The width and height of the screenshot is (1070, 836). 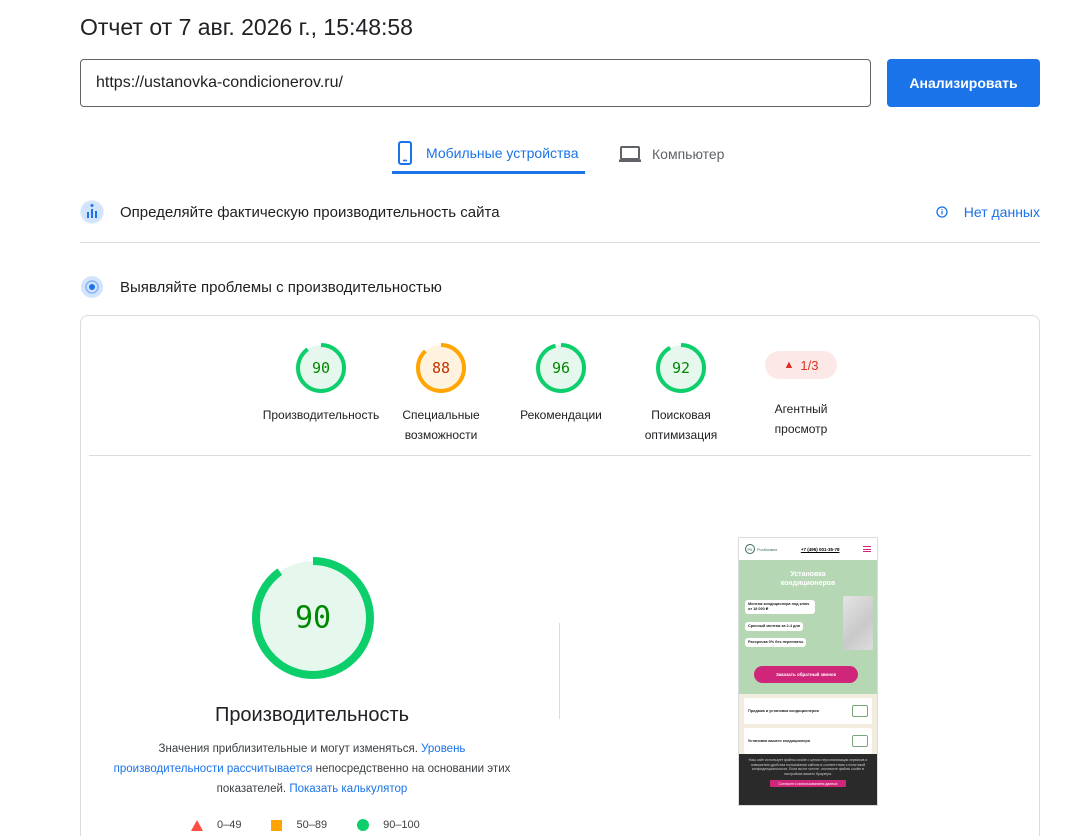 What do you see at coordinates (348, 789) in the screenshot?
I see `show-calculator-link: Показать калькулятор` at bounding box center [348, 789].